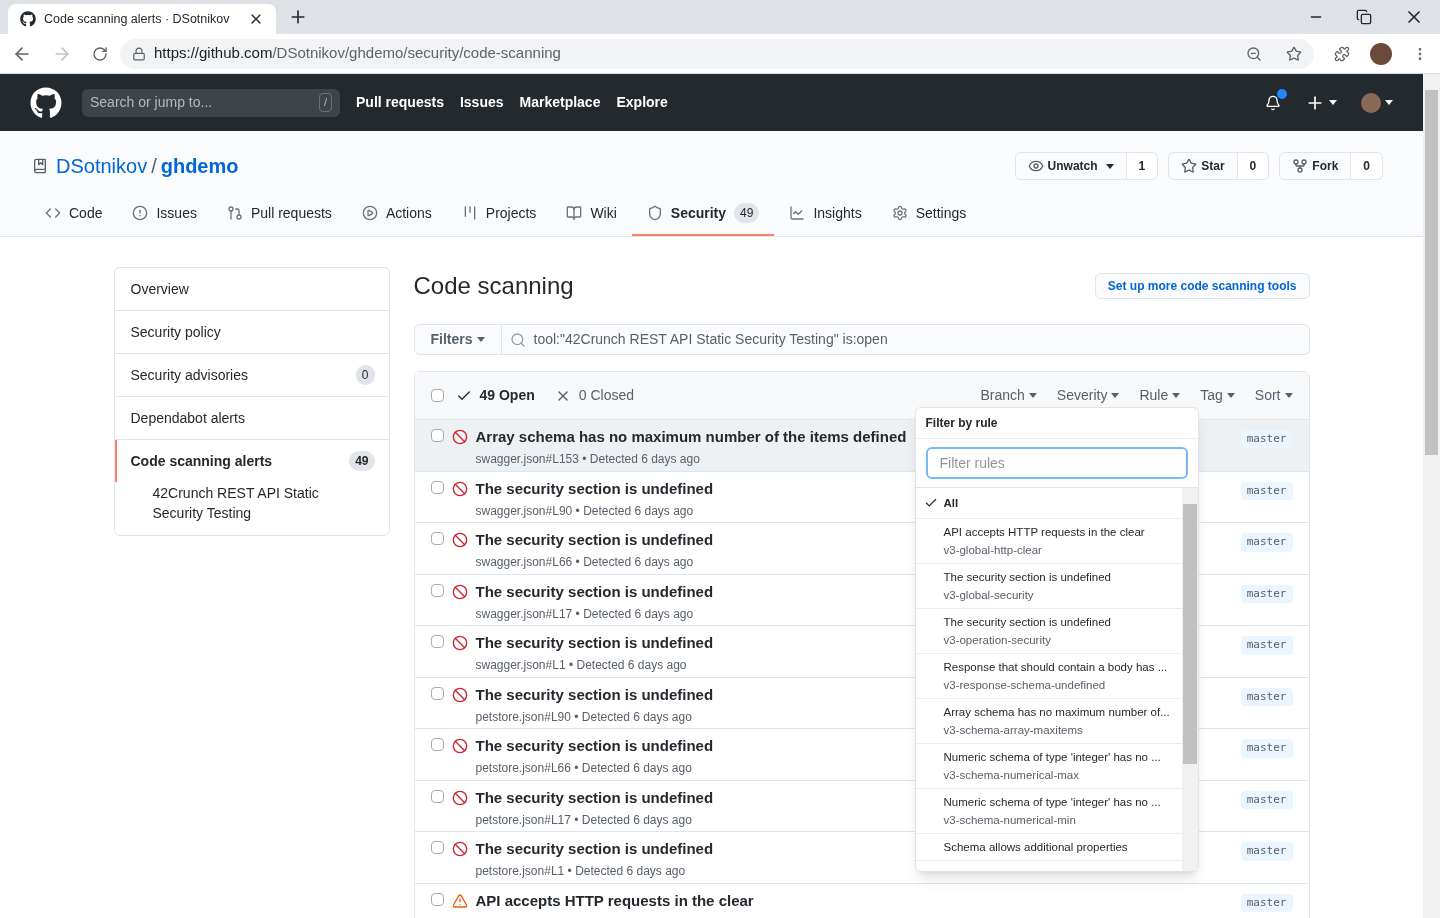 The height and width of the screenshot is (918, 1440). What do you see at coordinates (1273, 395) in the screenshot?
I see `filter-dropdown: Sort` at bounding box center [1273, 395].